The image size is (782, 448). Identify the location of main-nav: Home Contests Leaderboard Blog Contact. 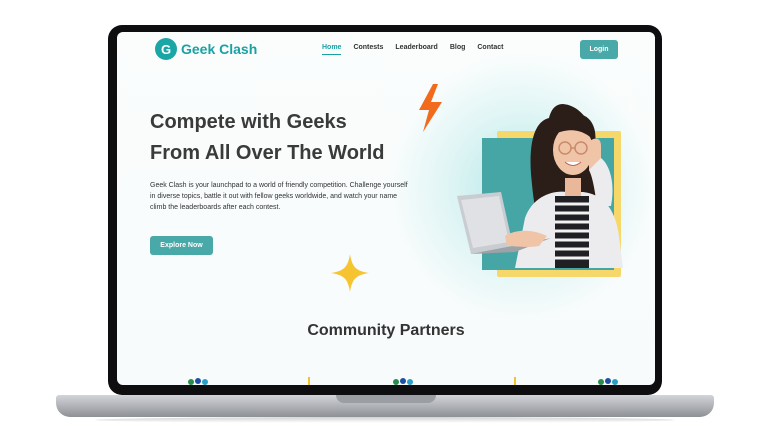
(412, 49).